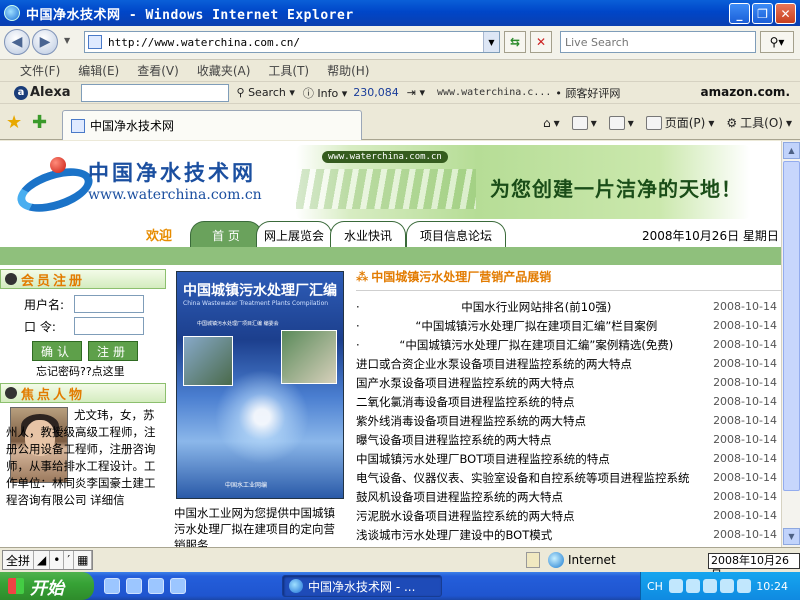  I want to click on add-favorites-icon: ✚, so click(39, 122).